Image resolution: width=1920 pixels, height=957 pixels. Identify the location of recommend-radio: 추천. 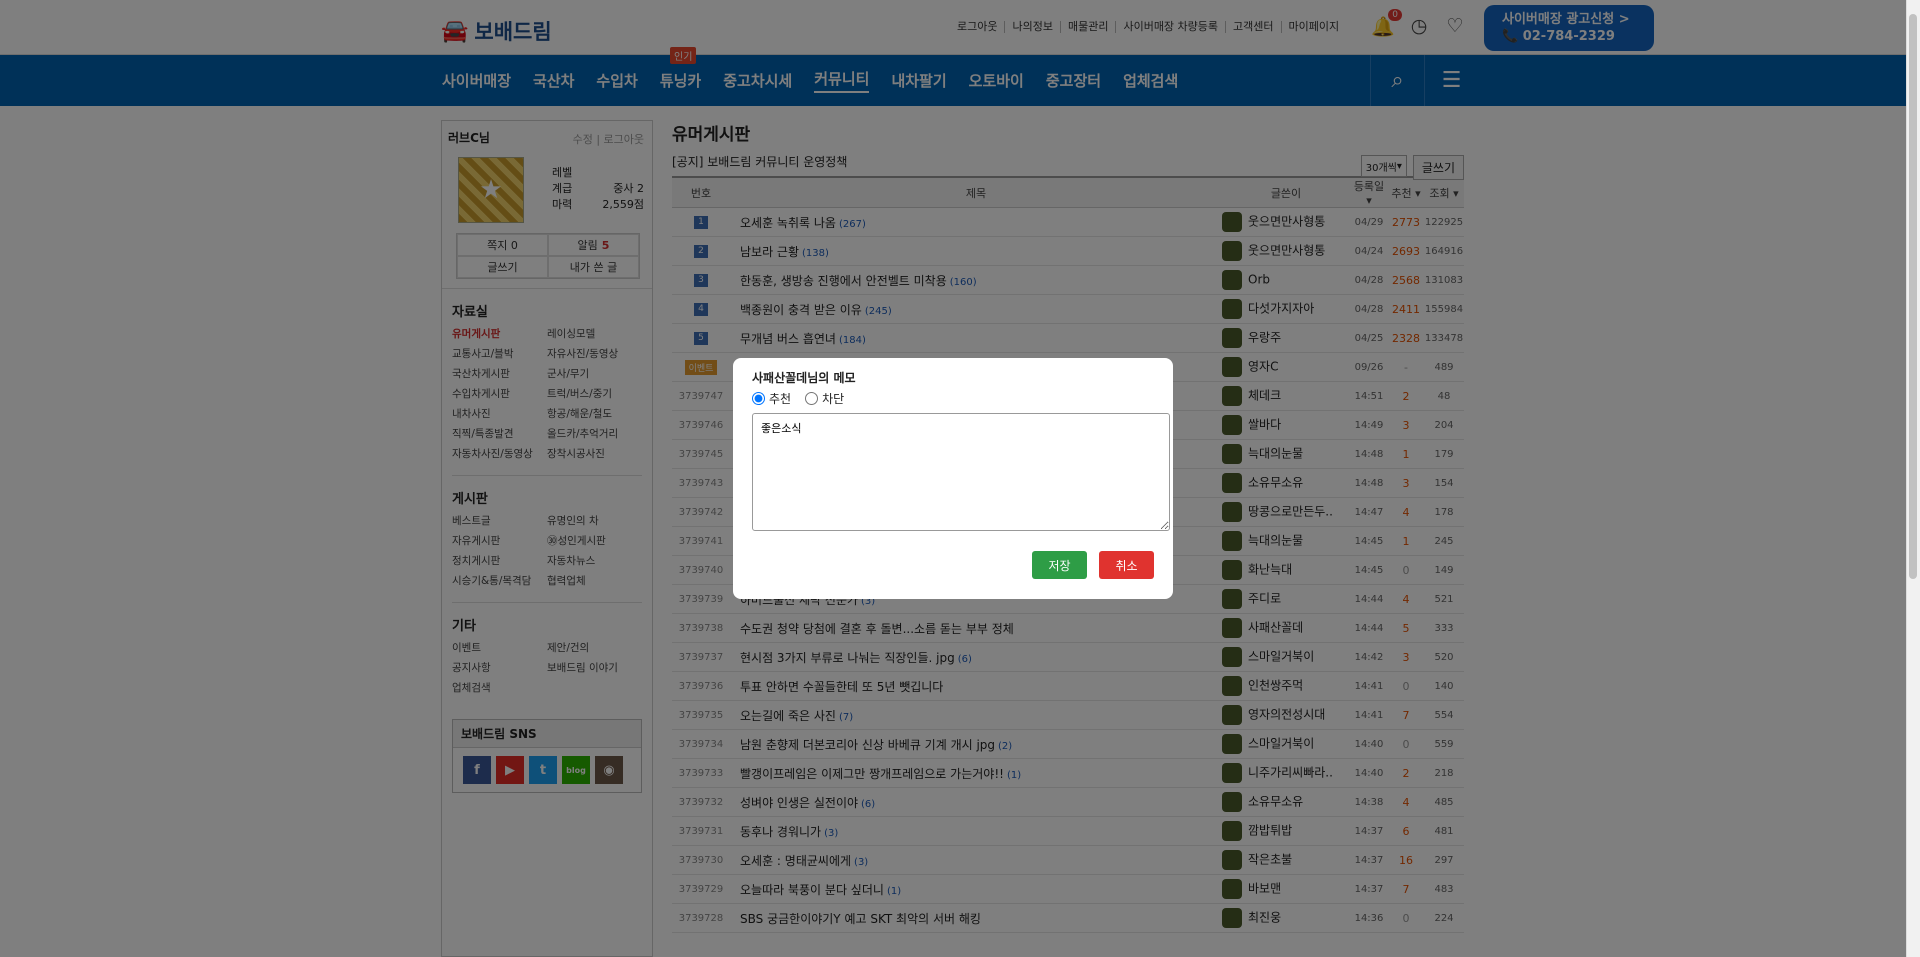
(771, 398).